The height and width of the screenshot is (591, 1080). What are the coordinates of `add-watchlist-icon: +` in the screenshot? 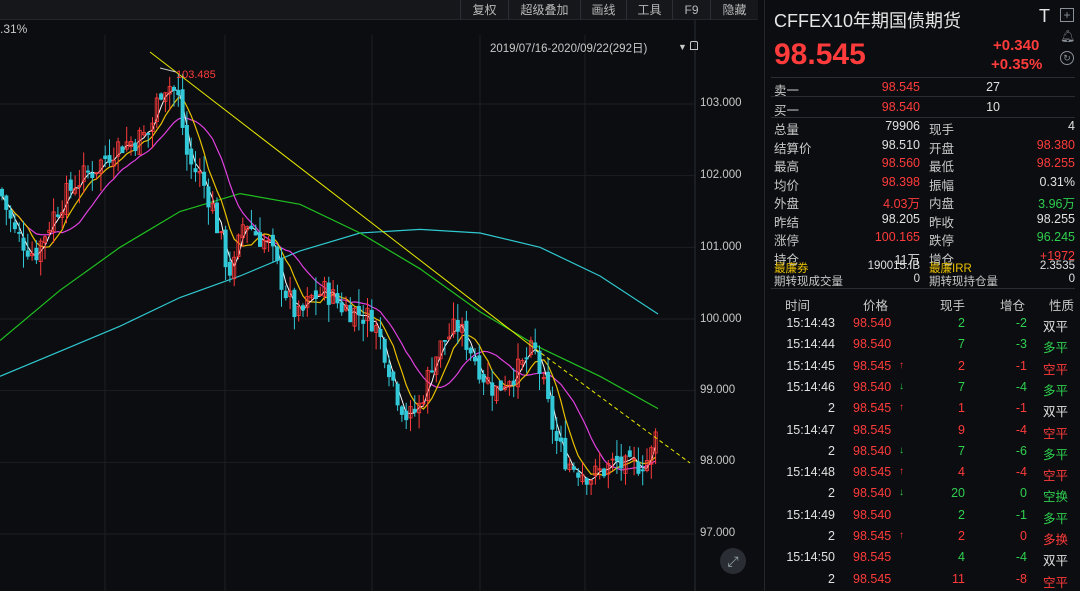 It's located at (1067, 15).